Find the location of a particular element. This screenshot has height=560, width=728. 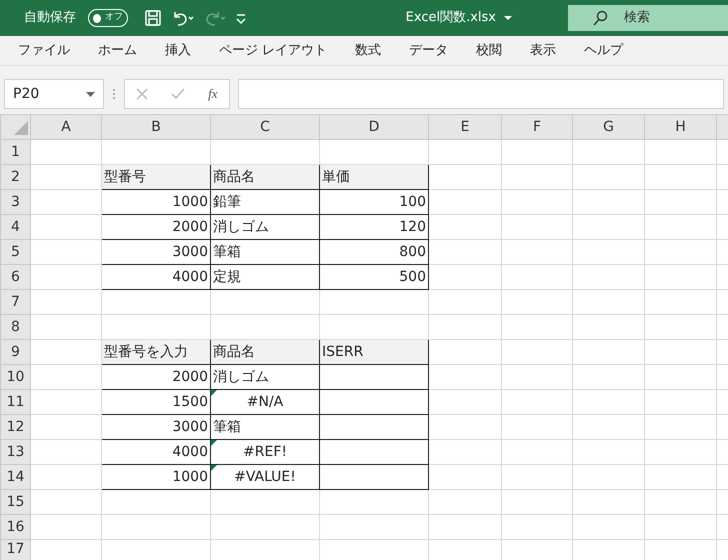

column-header: G is located at coordinates (608, 127).